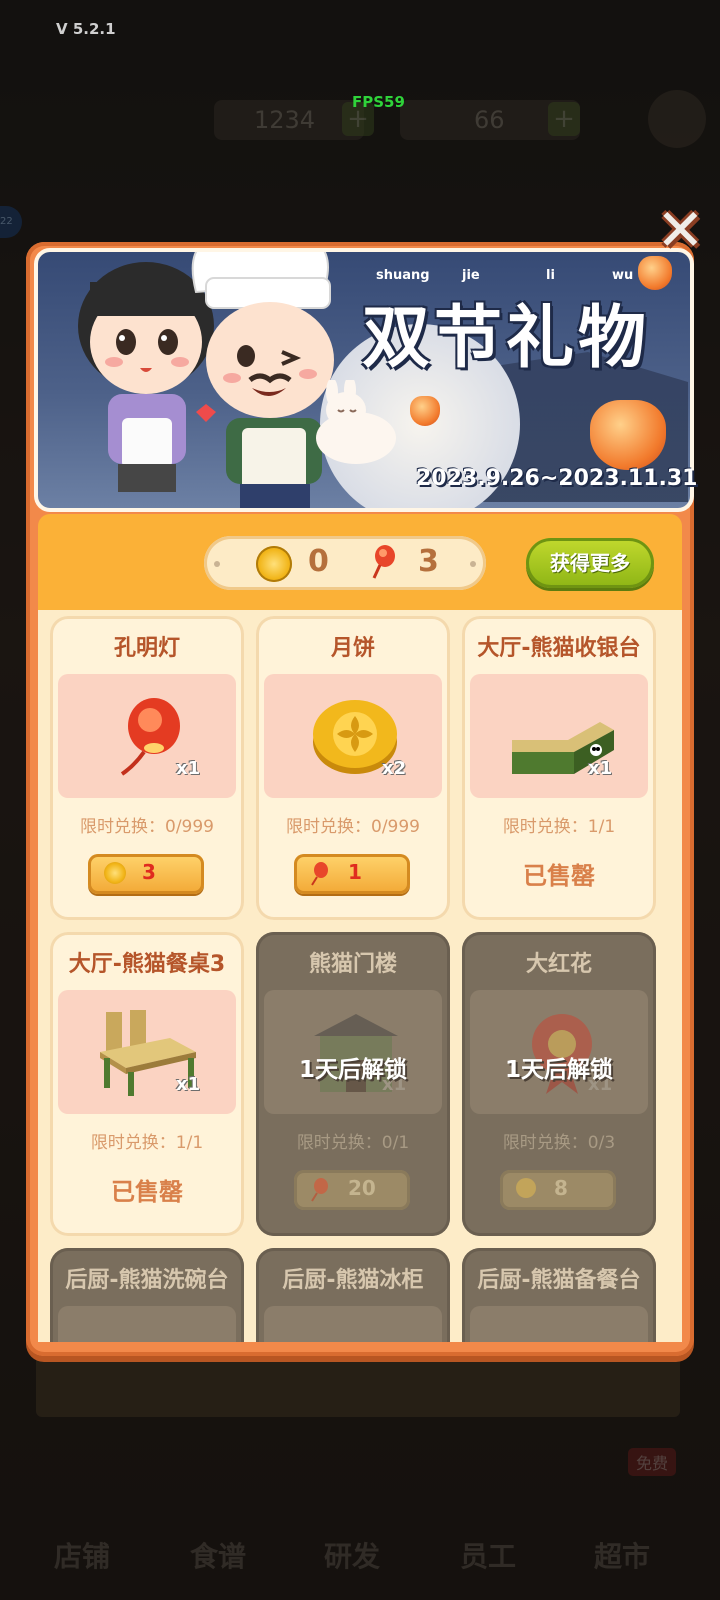  I want to click on item-card-panda-dishwasher: 后厨-熊猫洗碗台, so click(147, 1295).